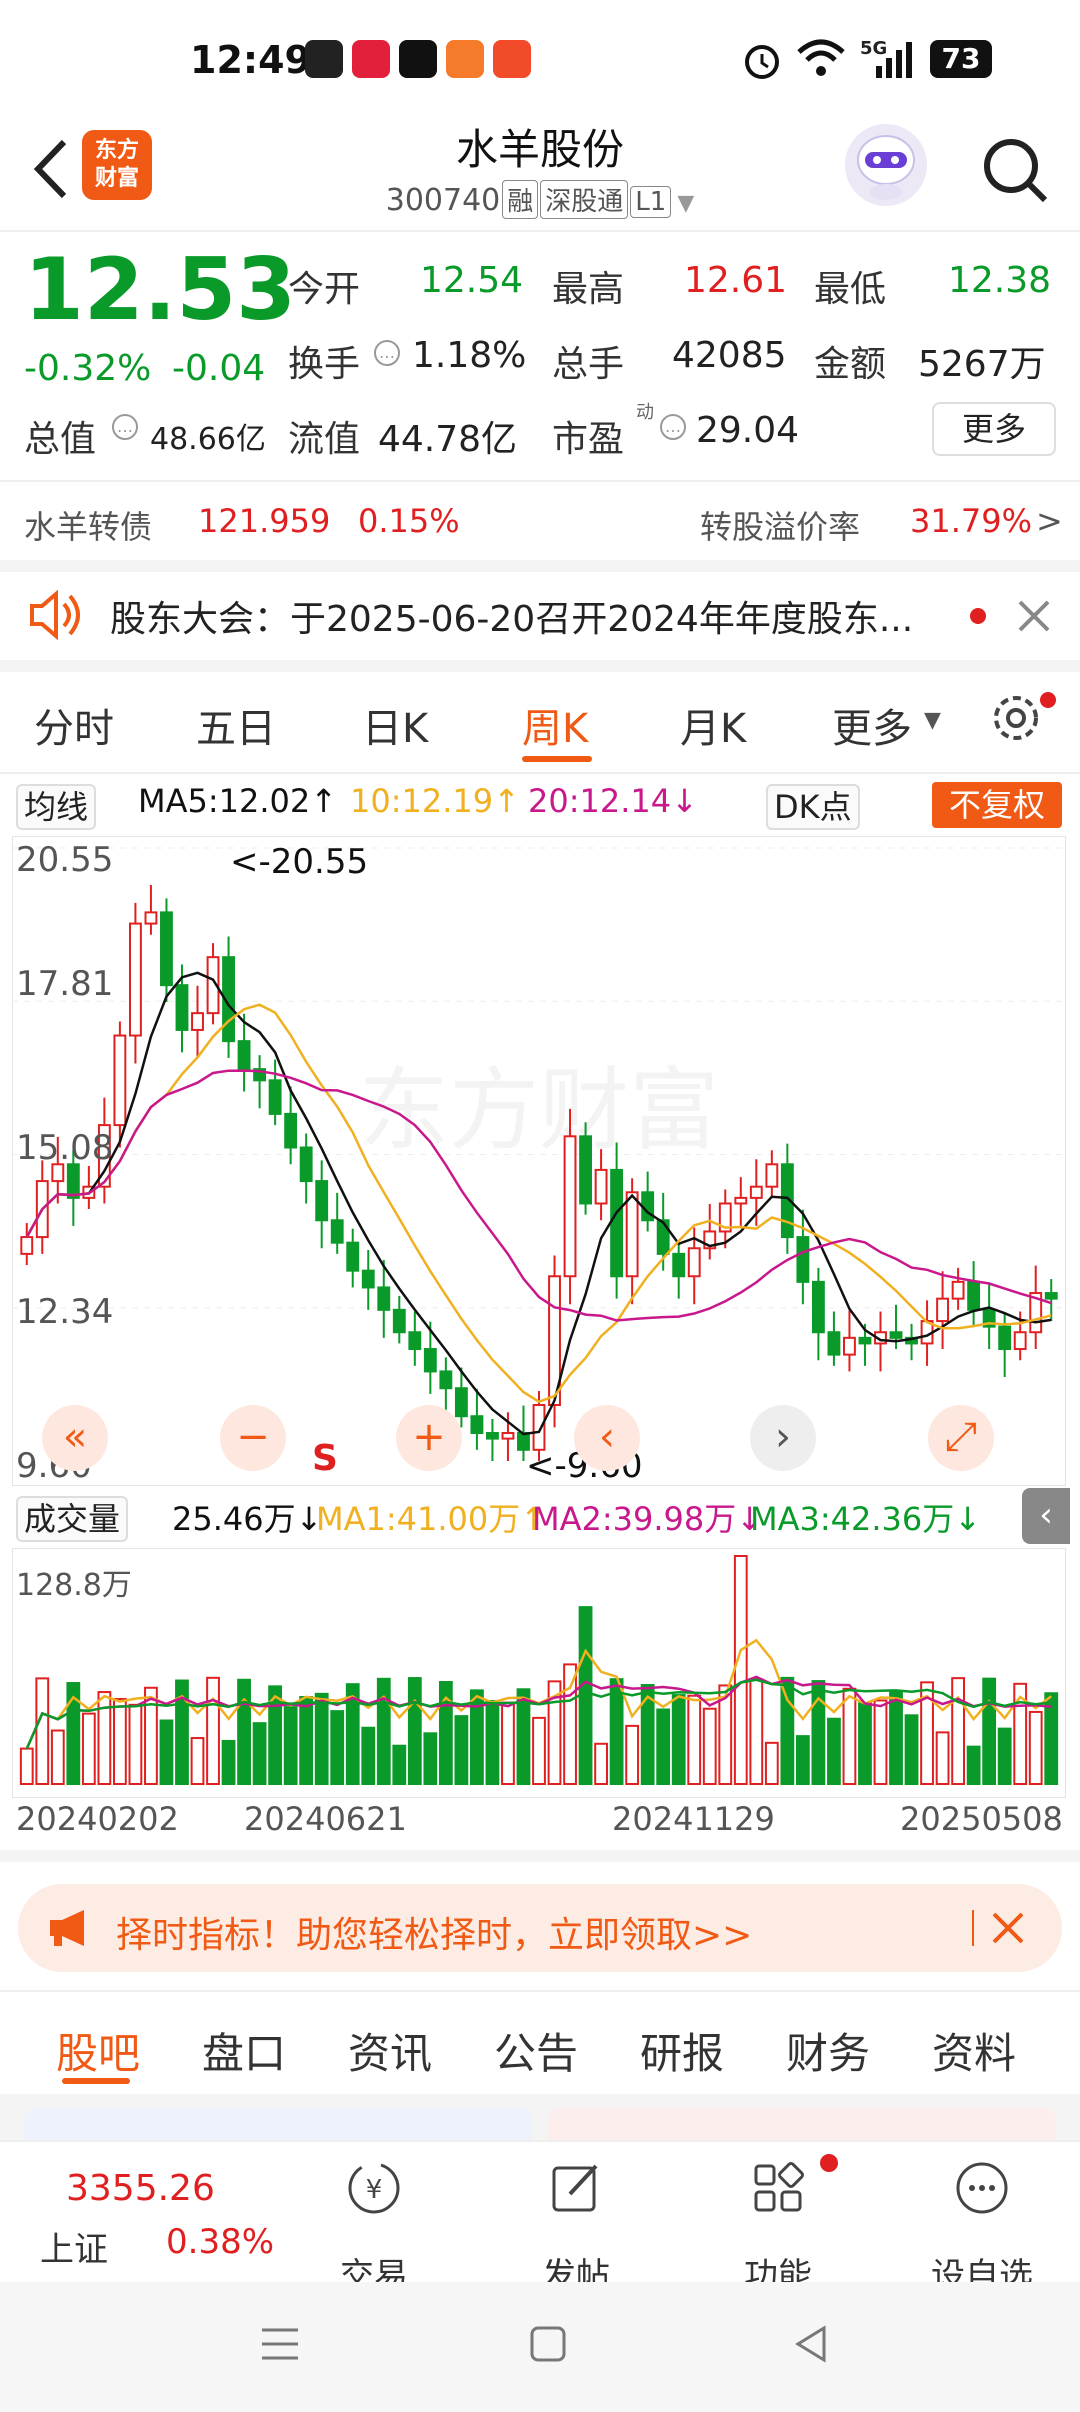 This screenshot has height=2412, width=1080. Describe the element at coordinates (224, 801) in the screenshot. I see `ma5-text: MA5:12.02` at that location.